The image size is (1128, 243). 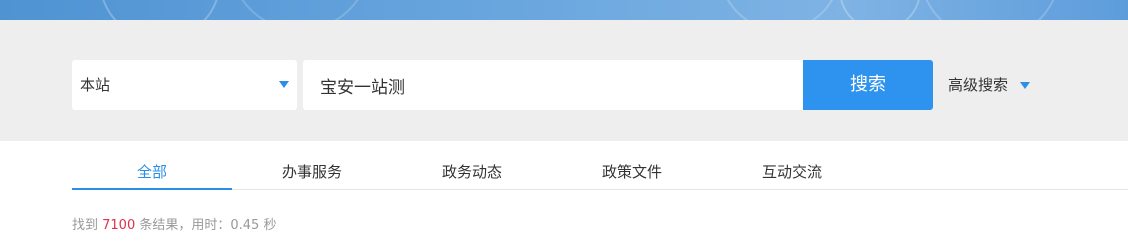 I want to click on search-scope-select: 本站, so click(x=184, y=85).